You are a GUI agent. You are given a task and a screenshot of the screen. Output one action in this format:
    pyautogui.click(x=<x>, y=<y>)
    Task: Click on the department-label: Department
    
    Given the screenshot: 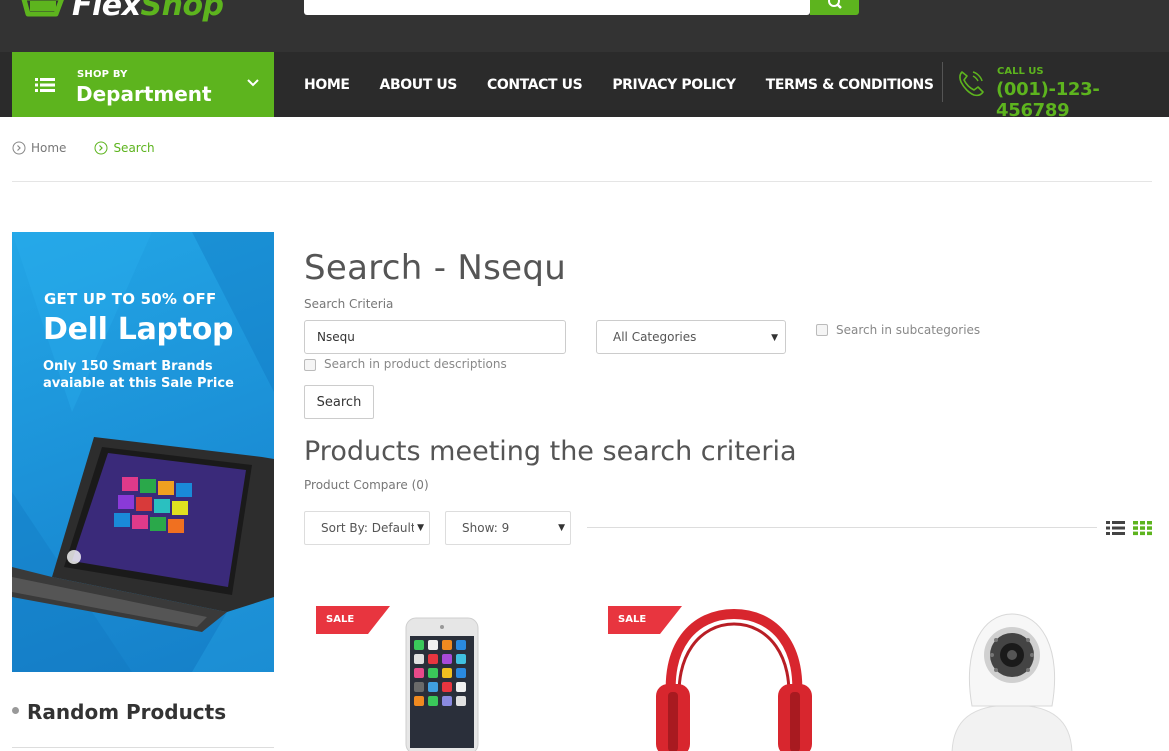 What is the action you would take?
    pyautogui.click(x=144, y=94)
    